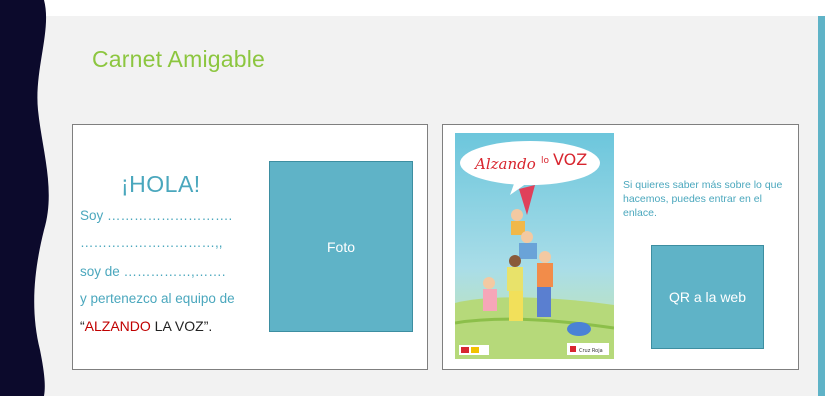  What do you see at coordinates (545, 161) in the screenshot?
I see `poster-title-lo: lo` at bounding box center [545, 161].